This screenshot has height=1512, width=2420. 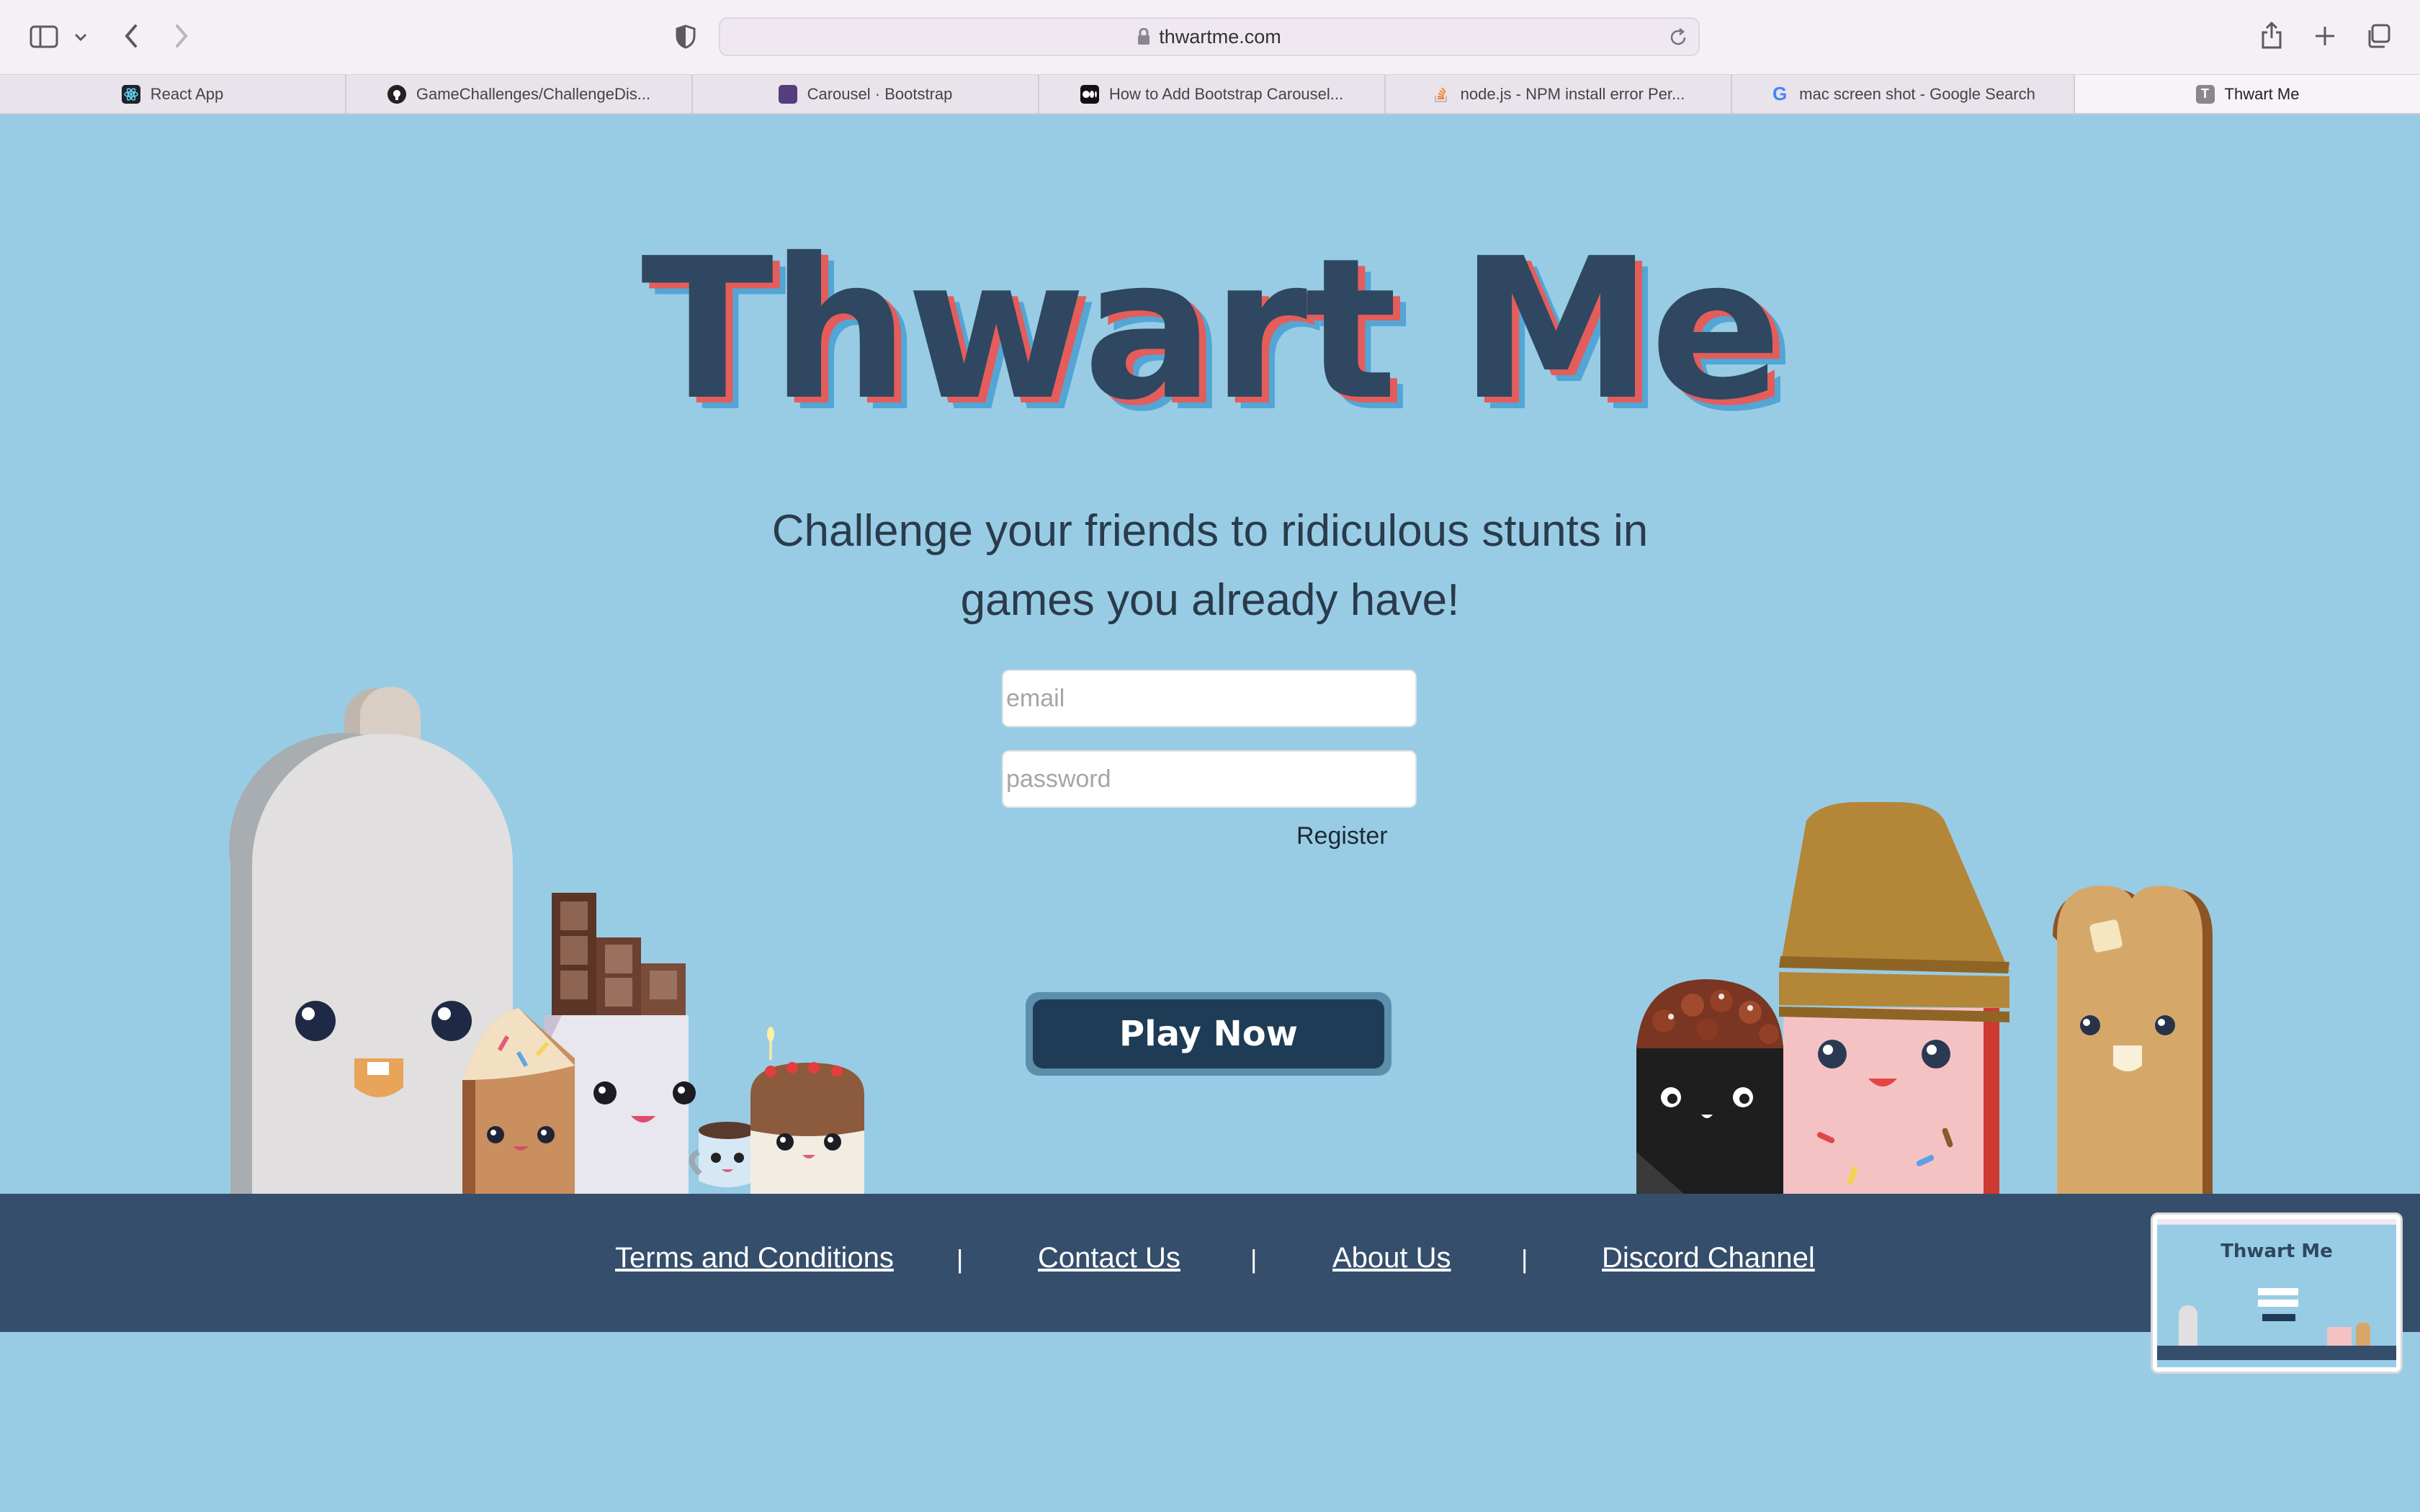 I want to click on password-field, so click(x=1209, y=779).